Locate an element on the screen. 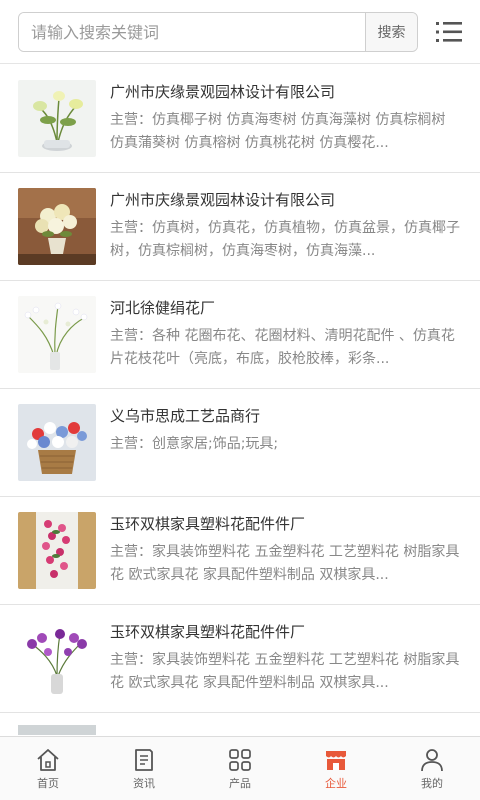  grid-icon is located at coordinates (240, 760).